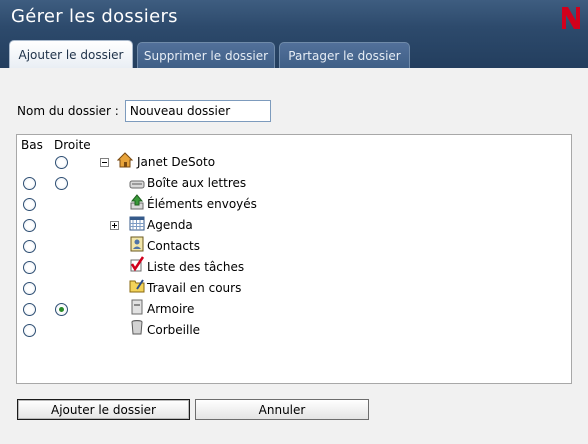 This screenshot has height=444, width=588. I want to click on novell-logo-icon, so click(571, 18).